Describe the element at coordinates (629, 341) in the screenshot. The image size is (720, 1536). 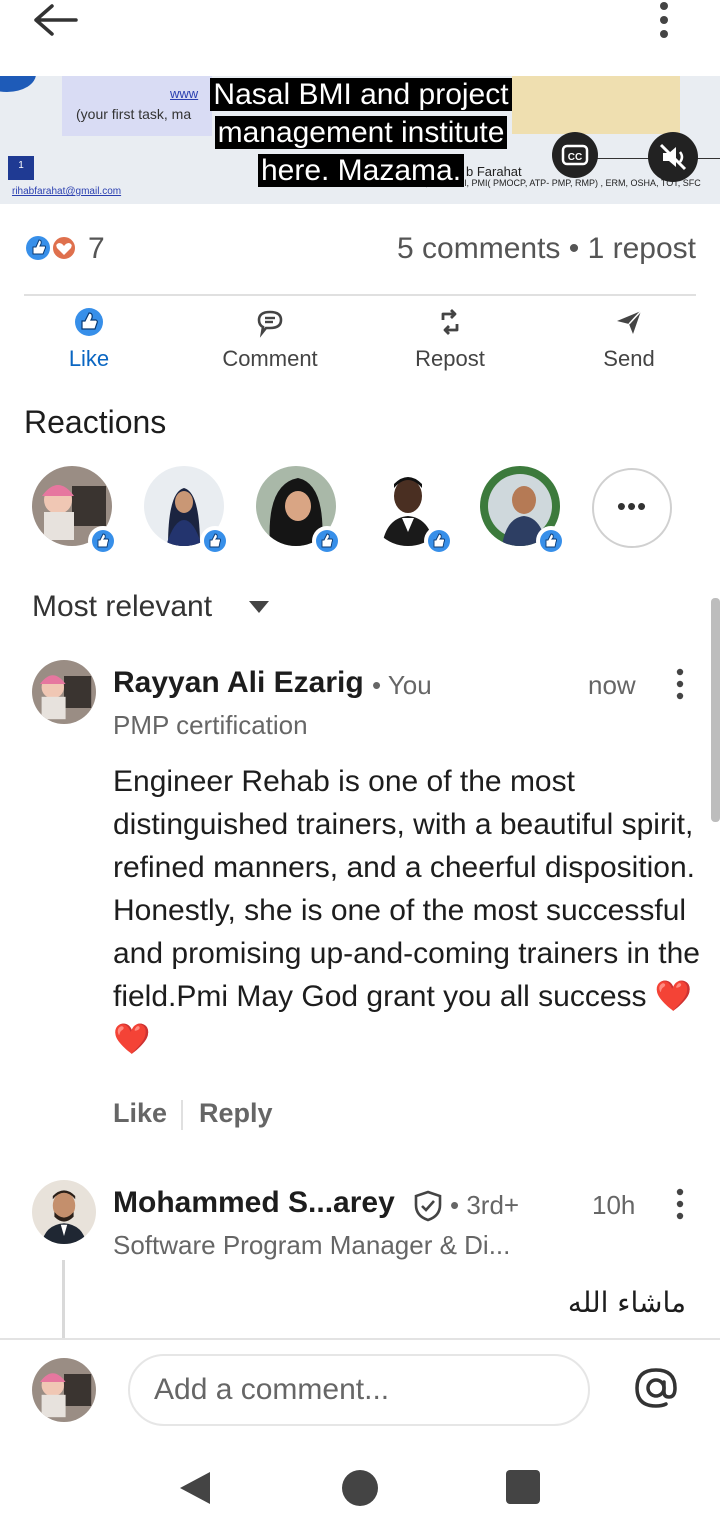
I see `send-button: Send` at that location.